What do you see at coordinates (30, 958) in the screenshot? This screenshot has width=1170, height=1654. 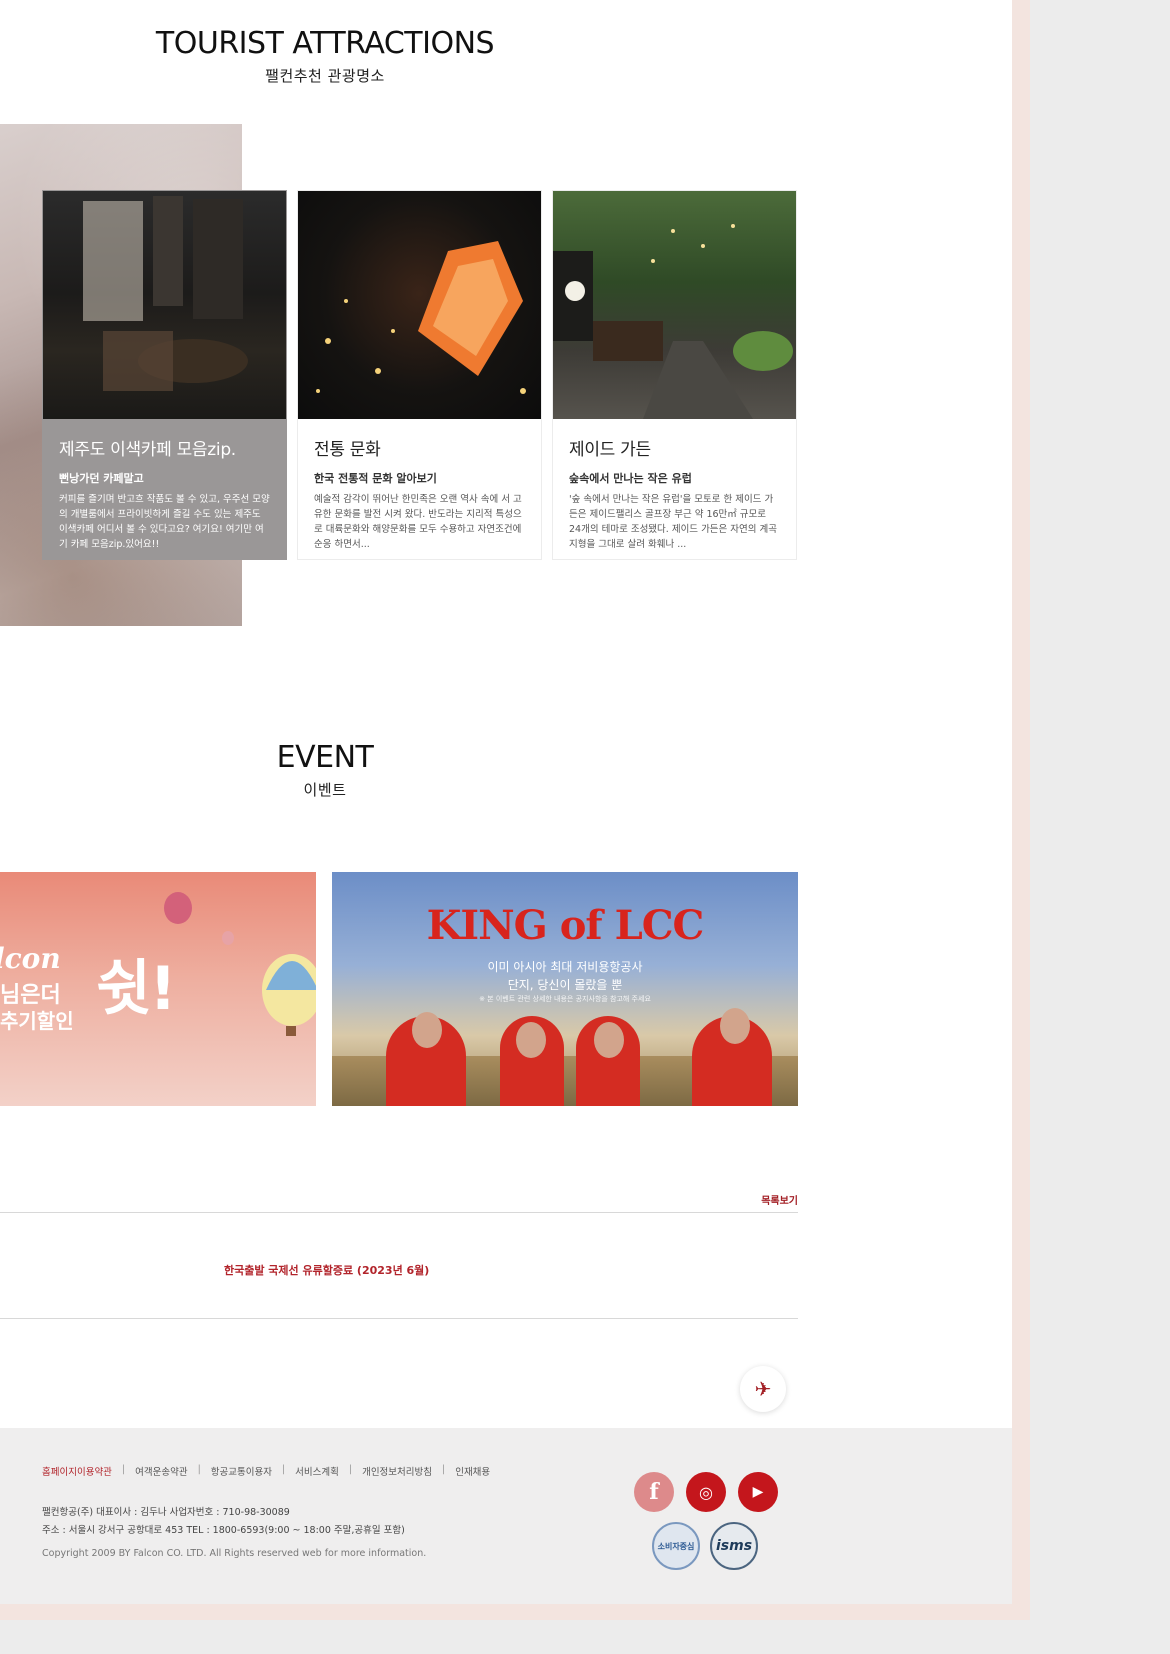 I see `banner1-brand-text: lcon` at bounding box center [30, 958].